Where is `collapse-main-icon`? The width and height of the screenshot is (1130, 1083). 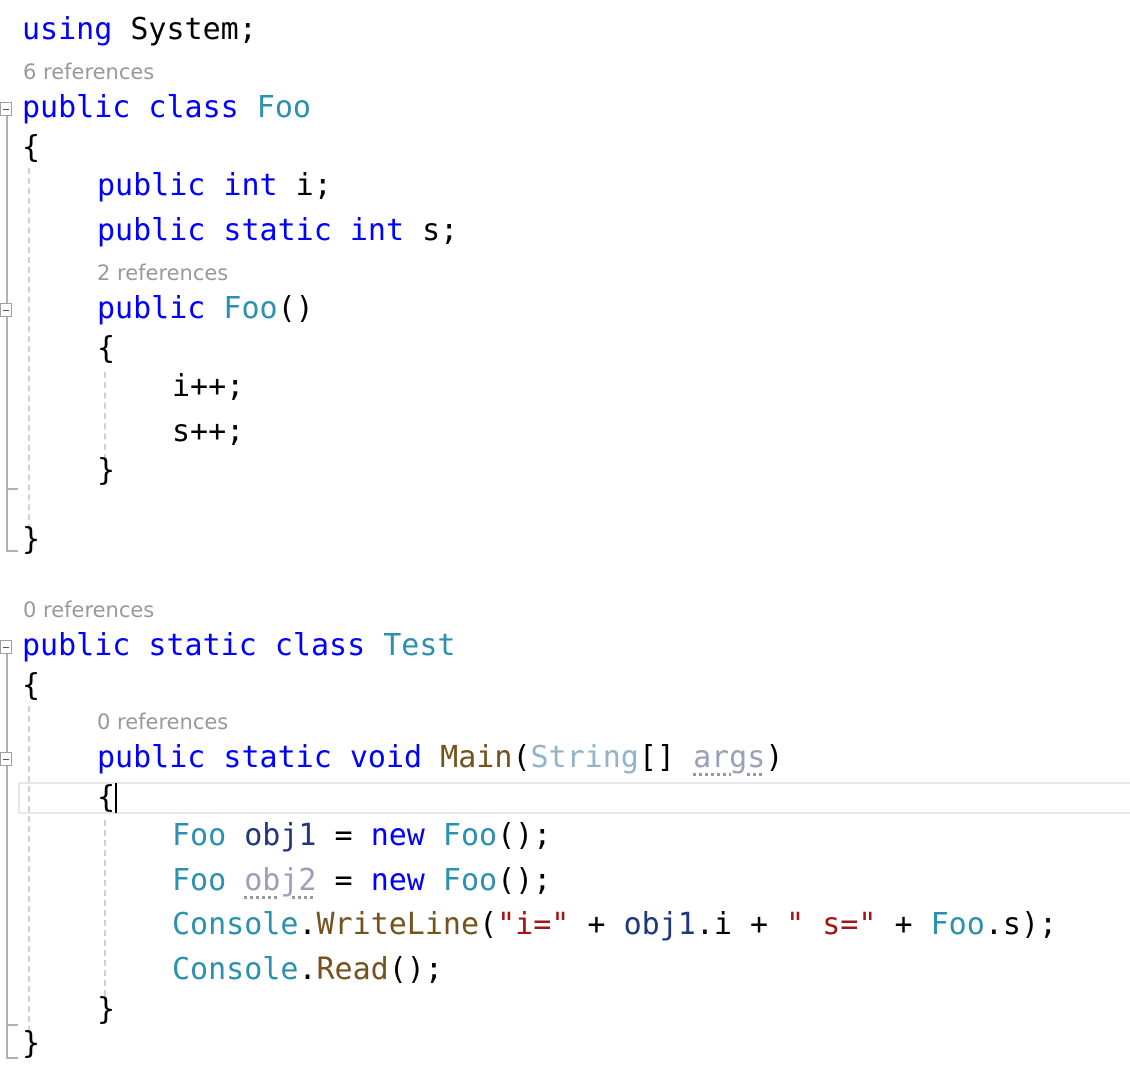
collapse-main-icon is located at coordinates (6, 759).